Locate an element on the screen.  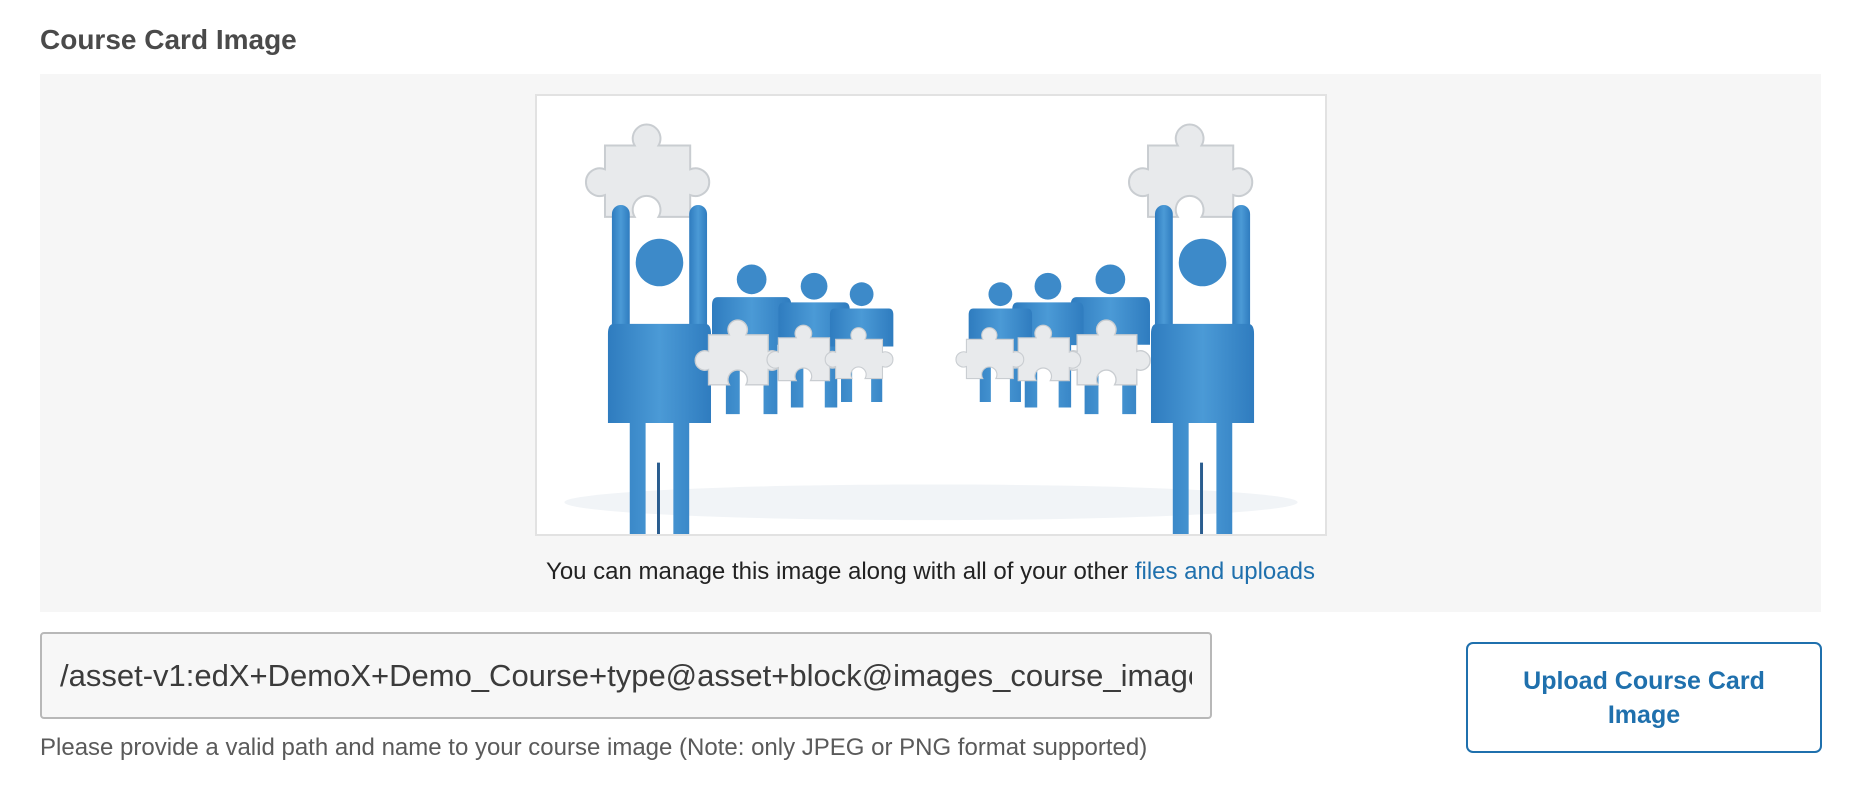
files-and-uploads-link: files and uploads is located at coordinates (1225, 571).